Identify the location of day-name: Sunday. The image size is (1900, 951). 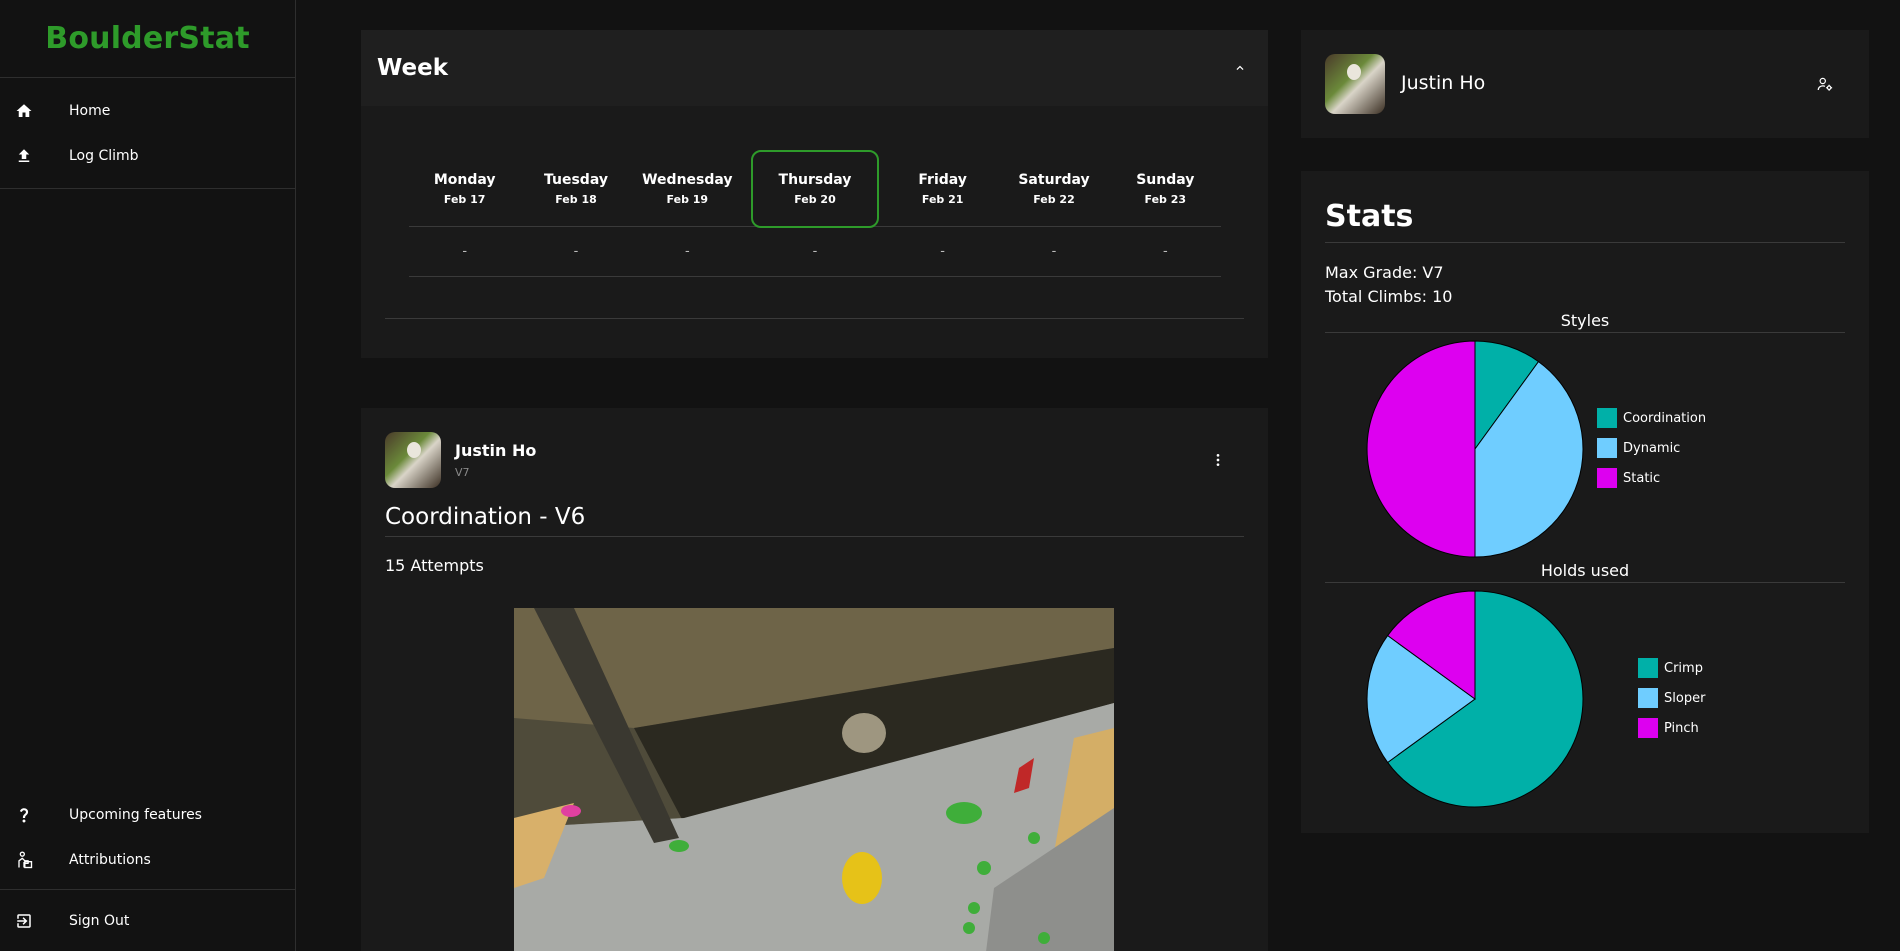
(1165, 179).